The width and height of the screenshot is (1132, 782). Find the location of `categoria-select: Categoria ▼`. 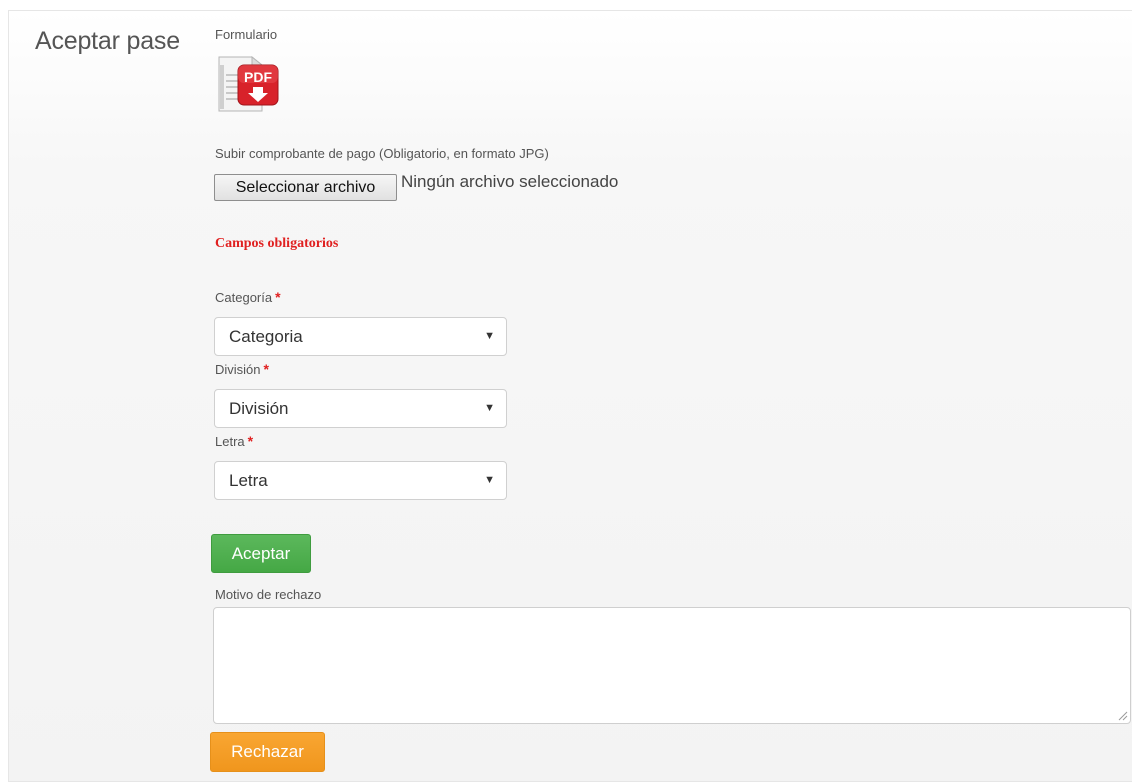

categoria-select: Categoria ▼ is located at coordinates (360, 336).